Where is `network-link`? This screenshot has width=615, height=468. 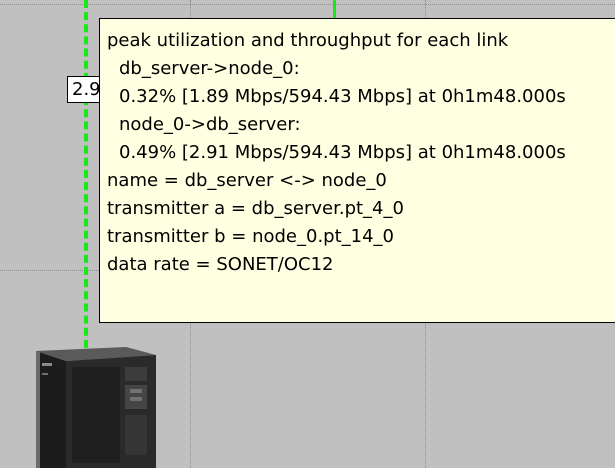 network-link is located at coordinates (334, 9).